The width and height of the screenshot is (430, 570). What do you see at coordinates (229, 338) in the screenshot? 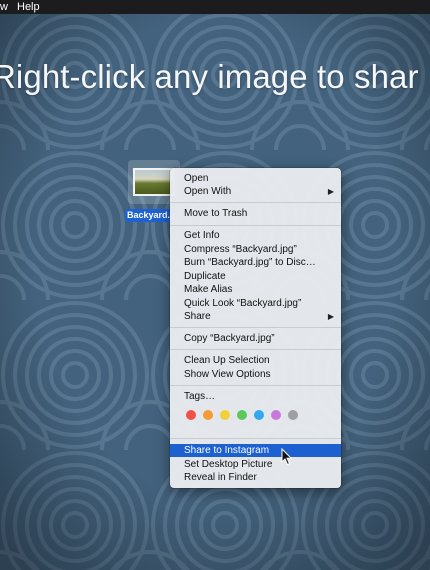
I see `menu-item-label: Copy “Backyard.jpg”` at bounding box center [229, 338].